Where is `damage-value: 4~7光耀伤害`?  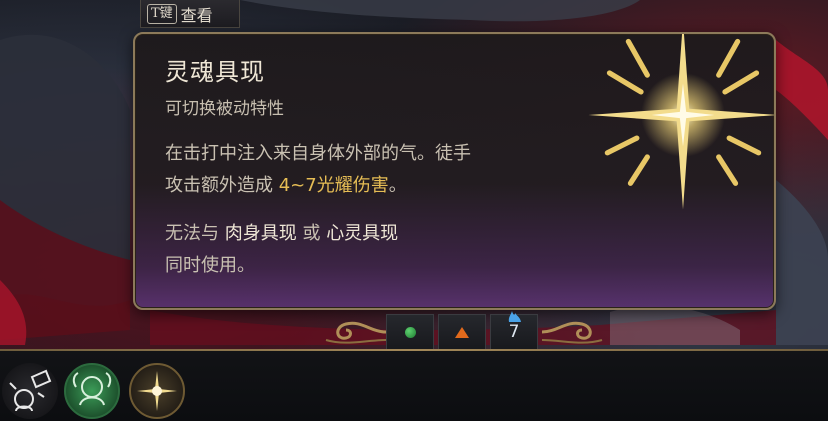 damage-value: 4~7光耀伤害 is located at coordinates (334, 185).